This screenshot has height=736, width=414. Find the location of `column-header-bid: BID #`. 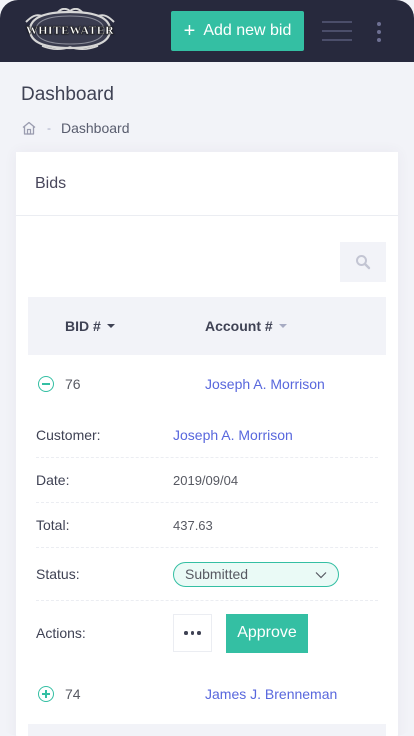

column-header-bid: BID # is located at coordinates (90, 326).